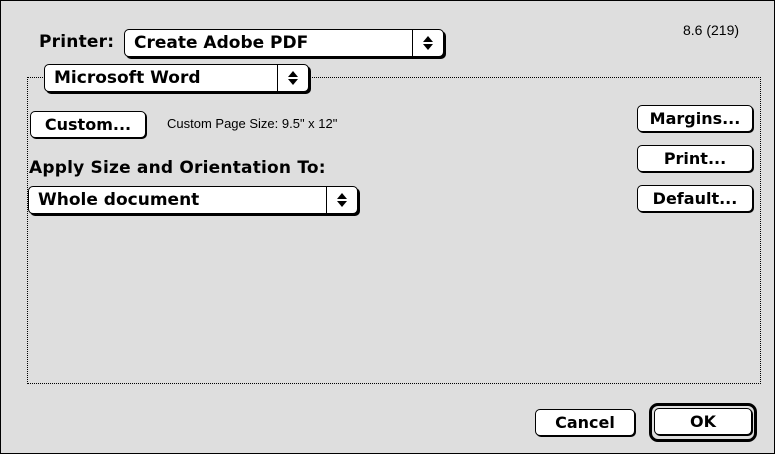 The image size is (775, 454). I want to click on custom-page-size-text: Custom Page Size: 9.5" x 12", so click(252, 123).